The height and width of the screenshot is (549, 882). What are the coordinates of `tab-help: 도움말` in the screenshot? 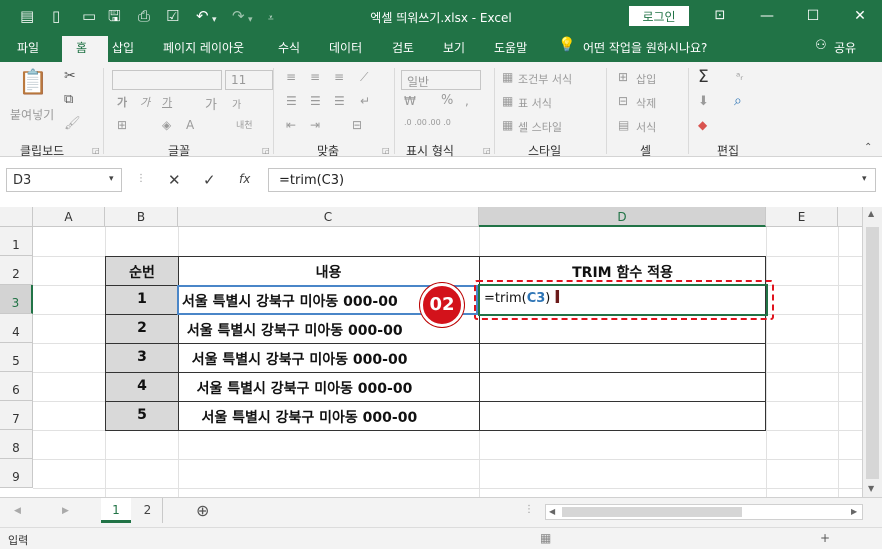 It's located at (510, 47).